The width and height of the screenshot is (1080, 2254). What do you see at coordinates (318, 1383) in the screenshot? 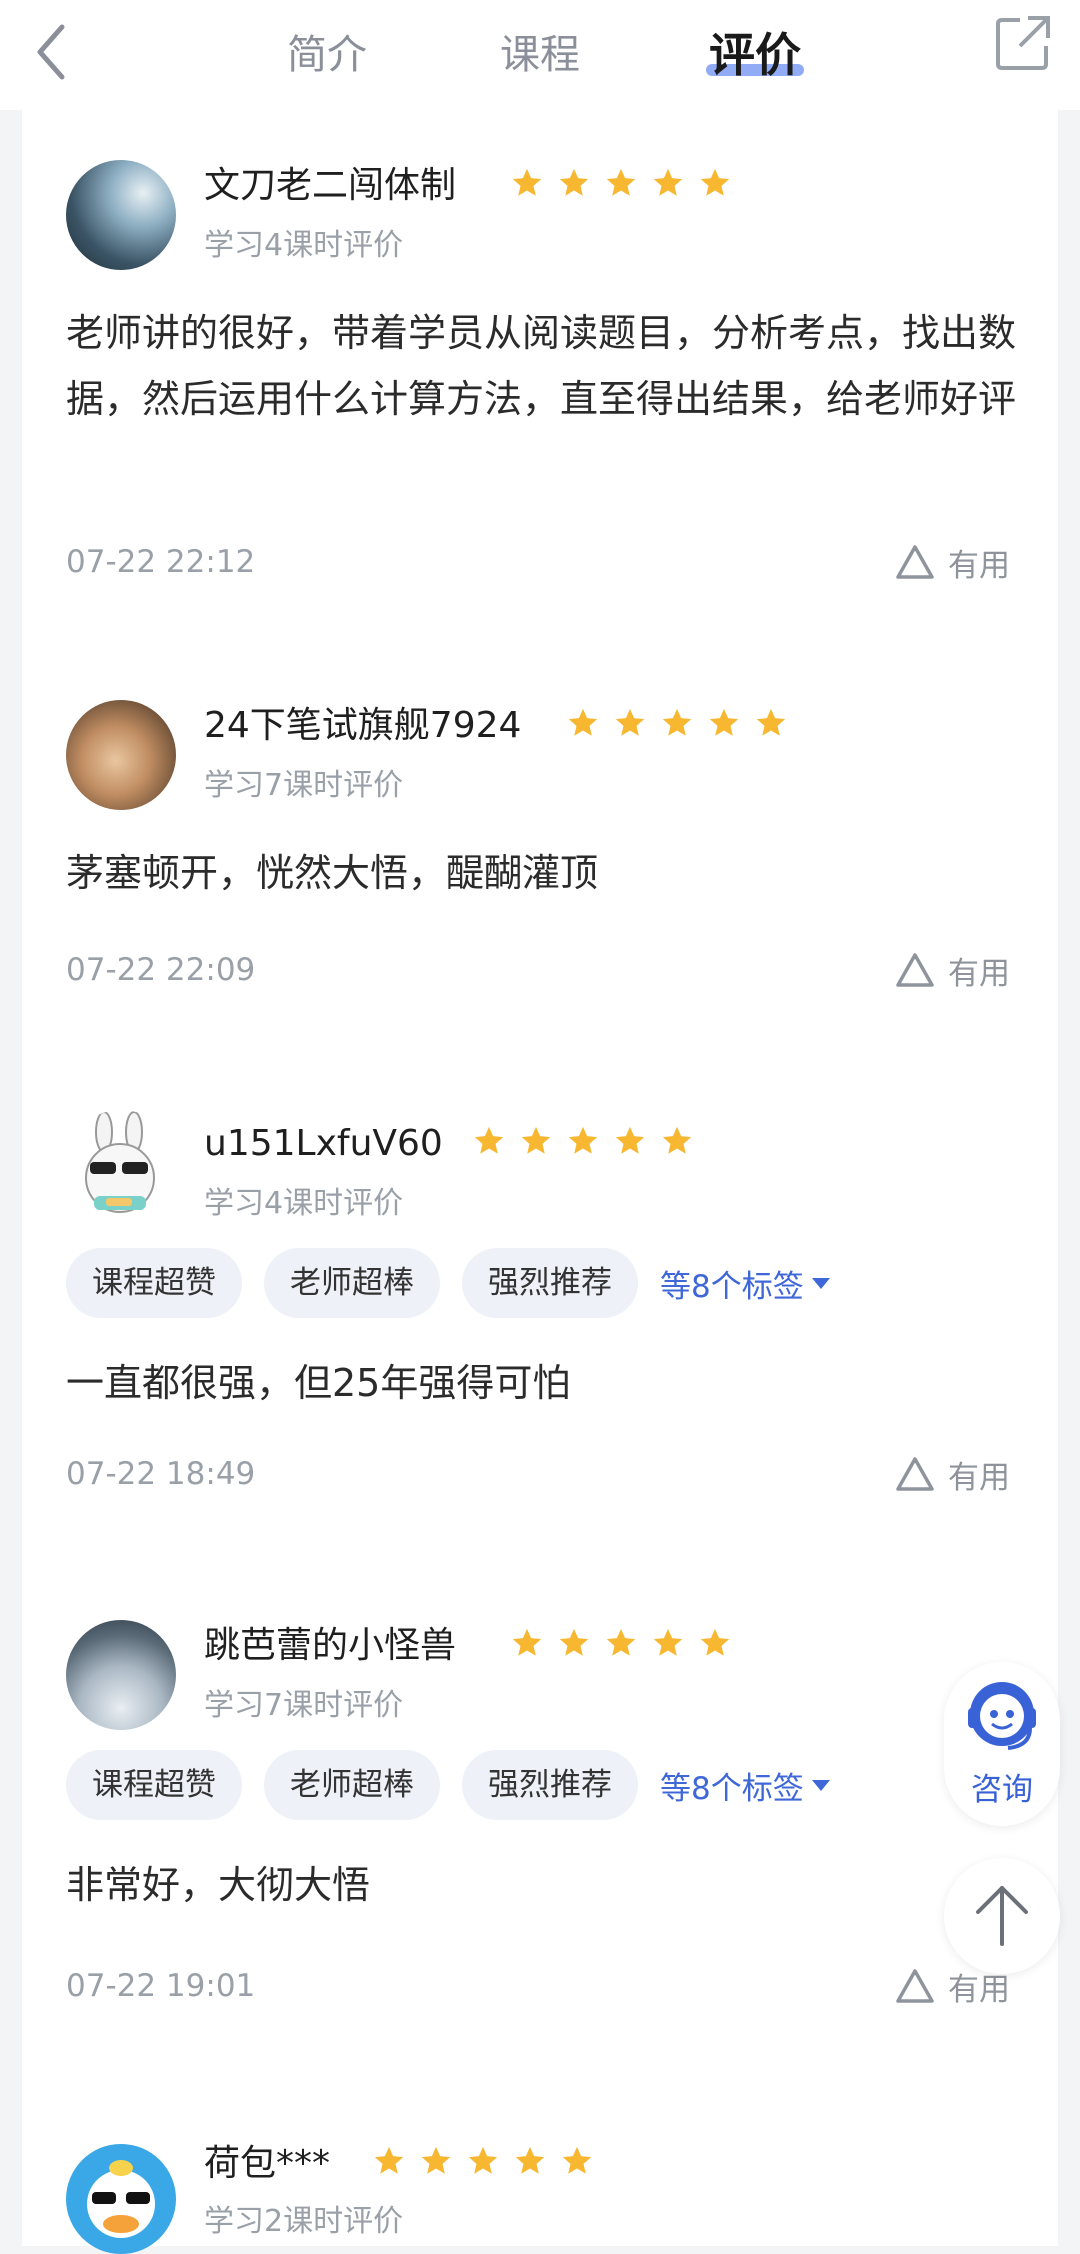
I see `review-content: 一直都很强，但25年强得可怕` at bounding box center [318, 1383].